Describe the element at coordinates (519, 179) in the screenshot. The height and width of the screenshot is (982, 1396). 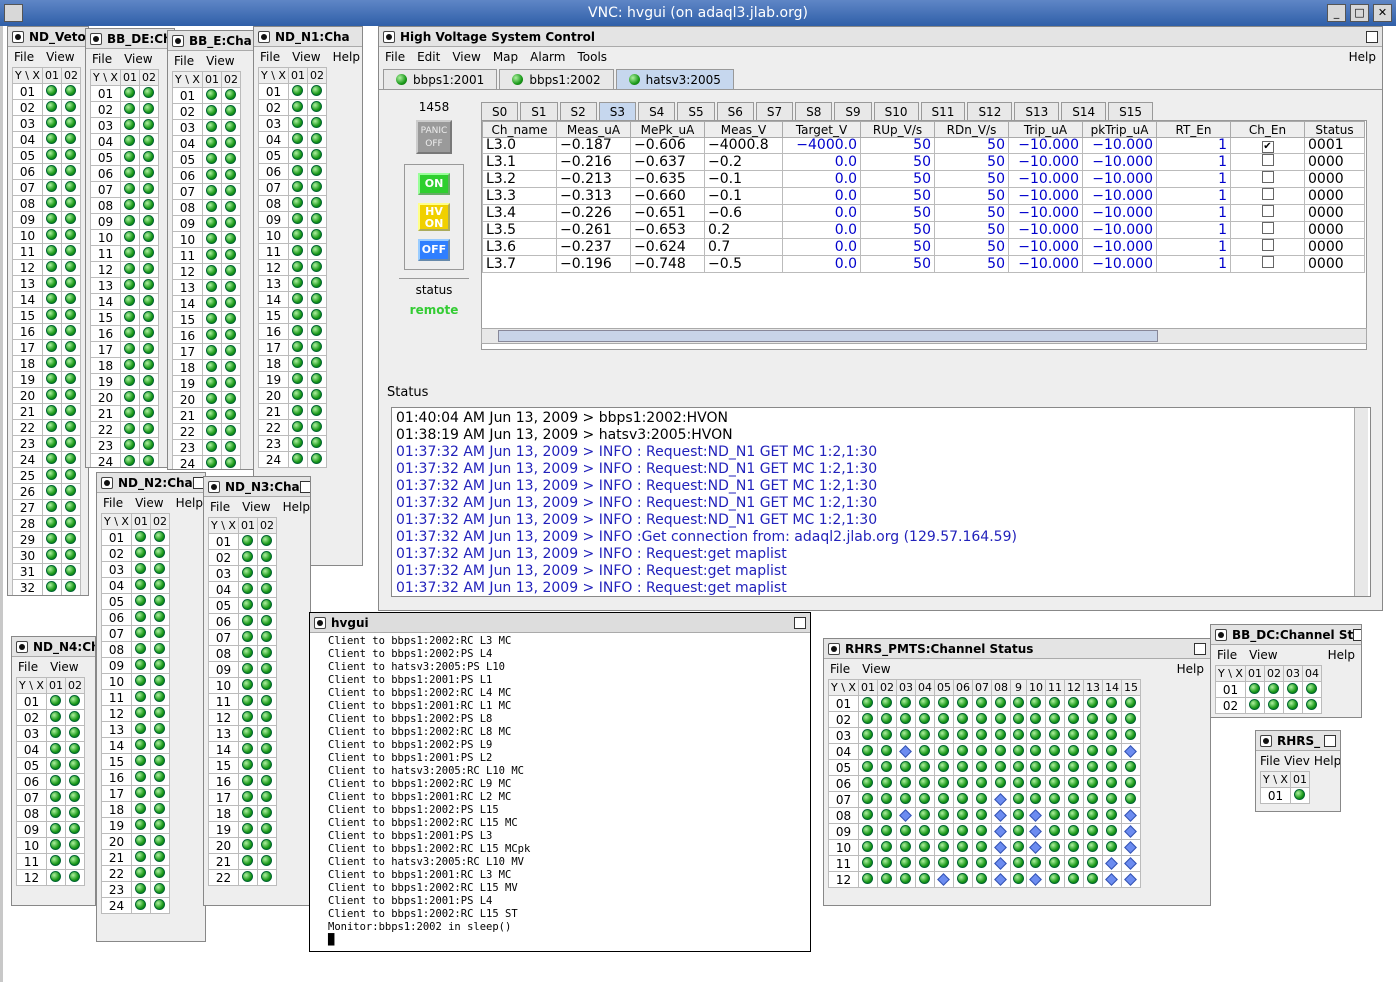
I see `table-cell: L3.2` at that location.